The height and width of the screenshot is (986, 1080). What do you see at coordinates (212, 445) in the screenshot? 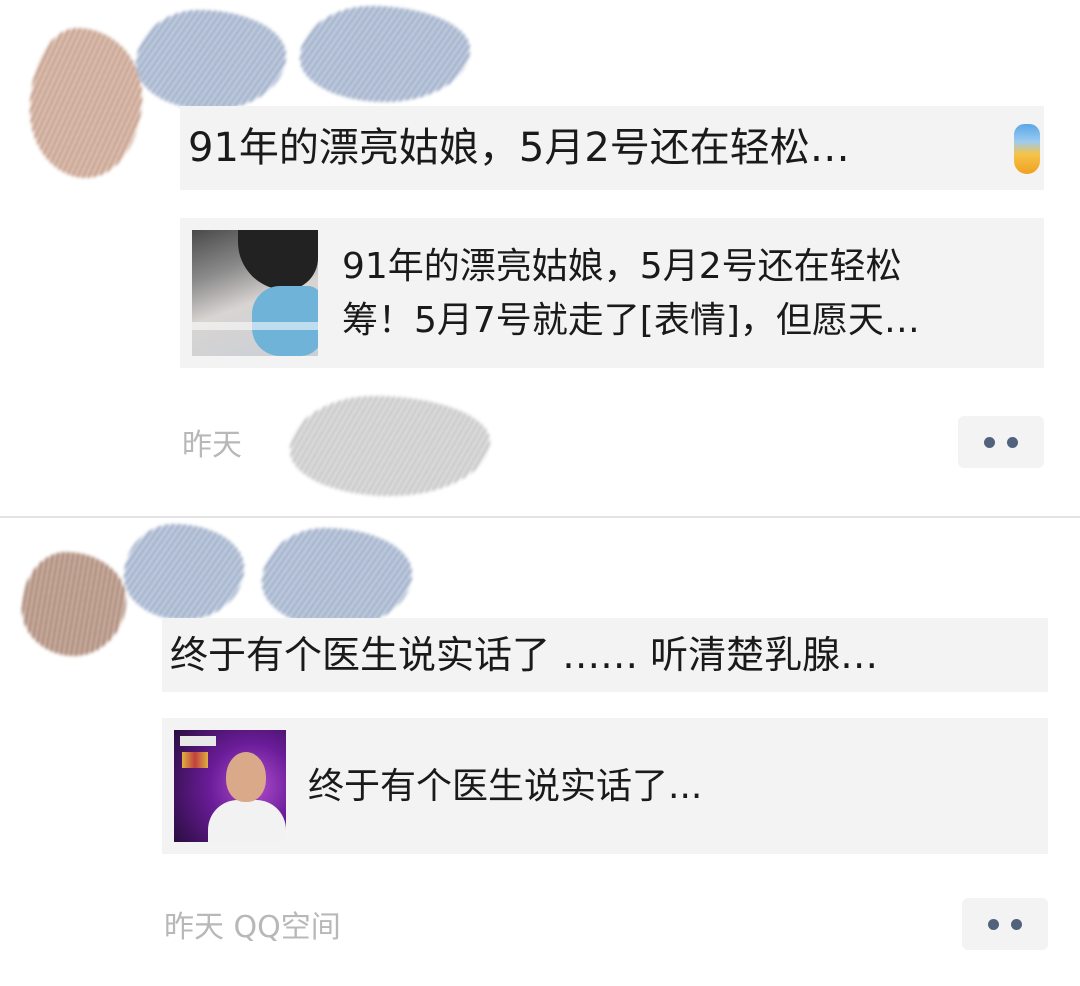
I see `post-timestamp: 昨天` at bounding box center [212, 445].